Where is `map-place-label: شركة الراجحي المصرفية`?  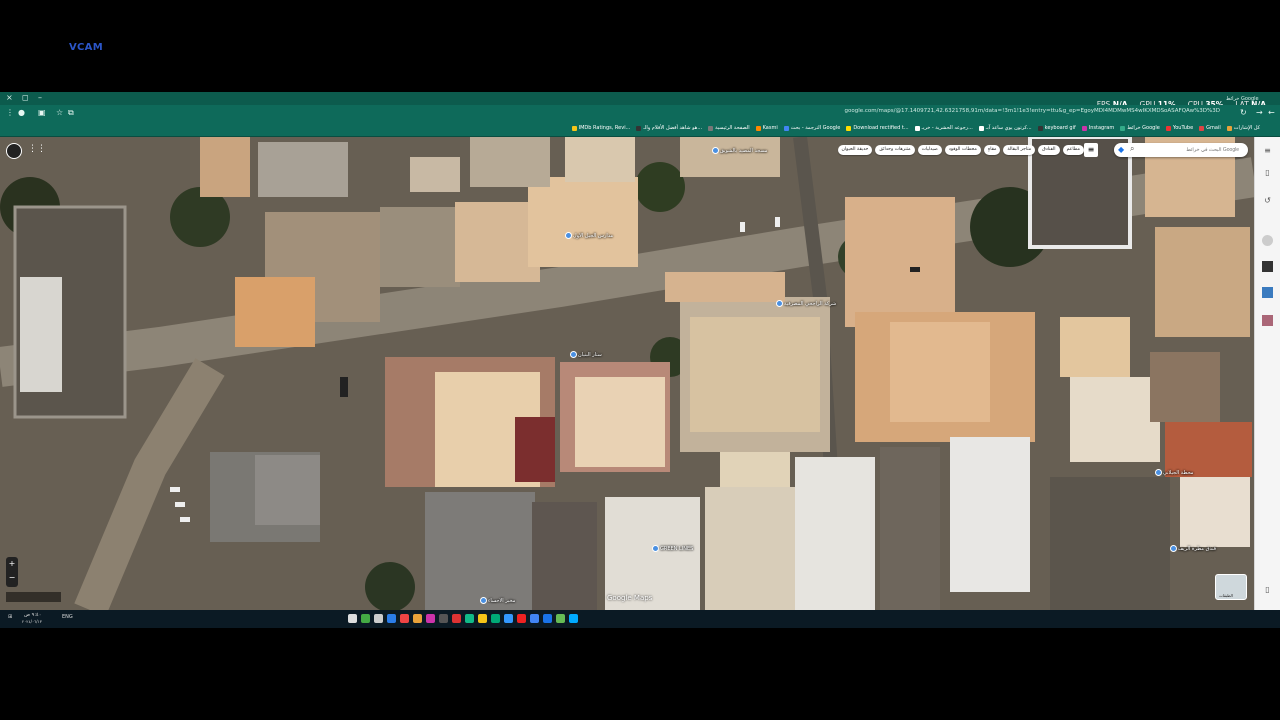
map-place-label: شركة الراجحي المصرفية is located at coordinates (806, 303).